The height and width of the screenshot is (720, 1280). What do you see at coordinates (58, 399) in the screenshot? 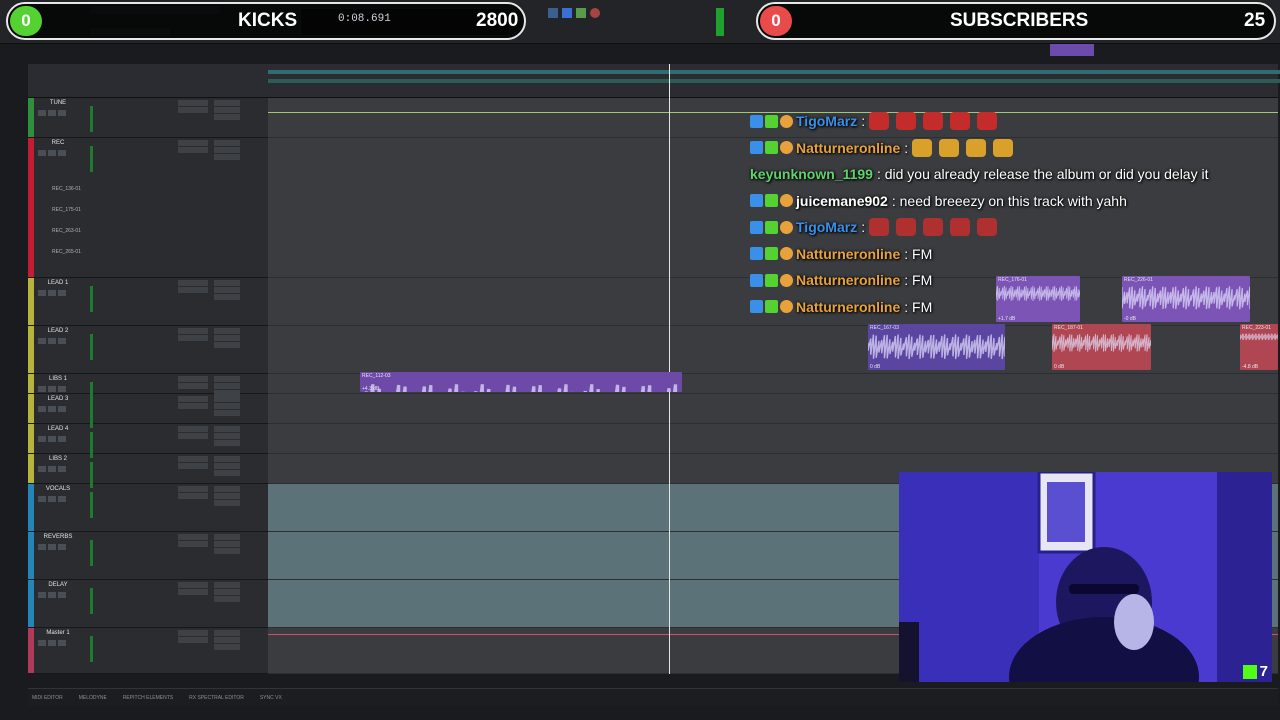
I see `track-name: LEAD 3` at bounding box center [58, 399].